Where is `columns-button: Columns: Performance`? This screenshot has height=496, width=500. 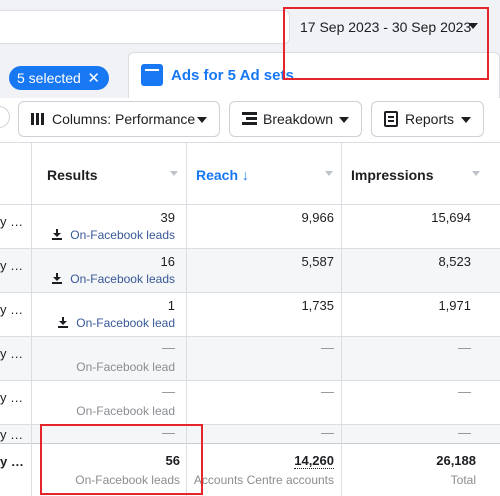 columns-button: Columns: Performance is located at coordinates (119, 119).